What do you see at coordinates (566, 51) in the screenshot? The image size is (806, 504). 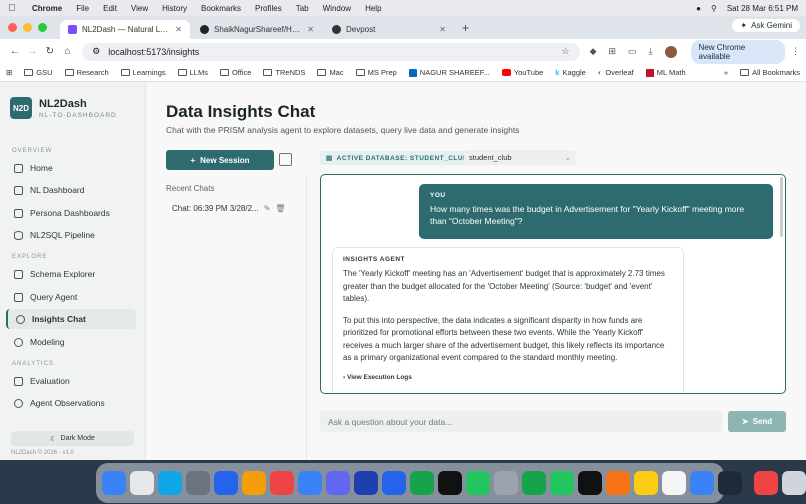 I see `bookmark-star-icon: ☆` at bounding box center [566, 51].